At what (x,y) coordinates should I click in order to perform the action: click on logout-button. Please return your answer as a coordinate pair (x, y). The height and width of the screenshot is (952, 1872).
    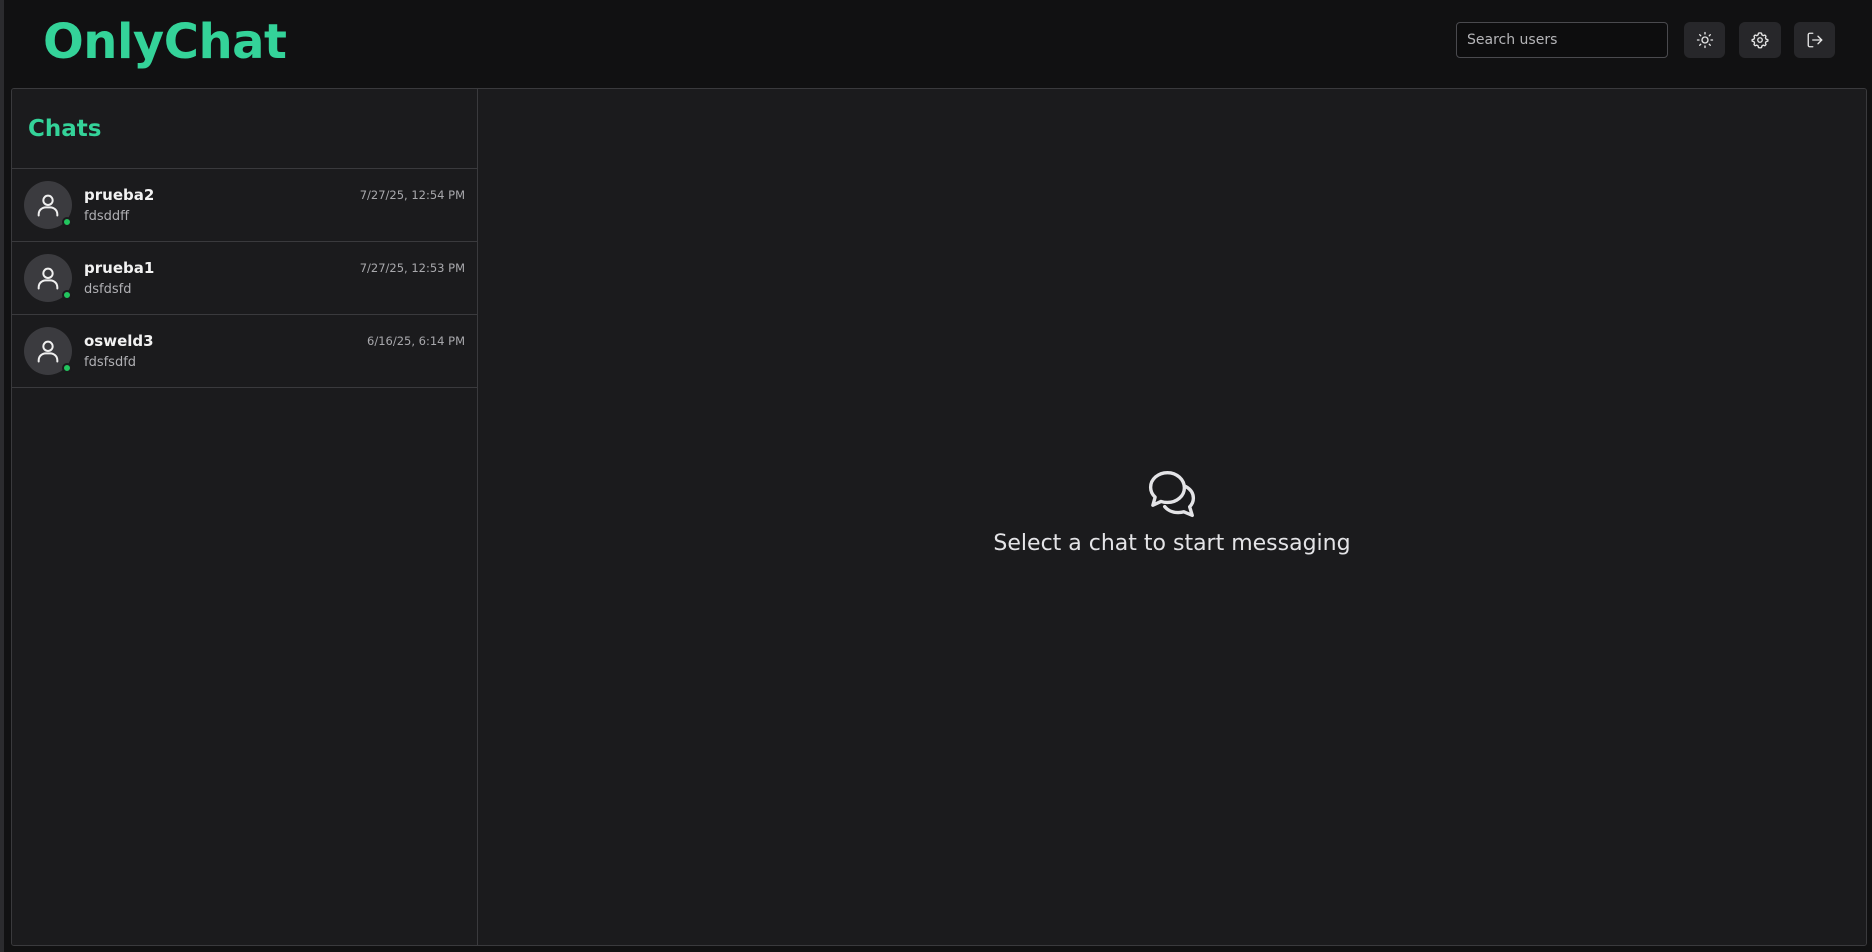
    Looking at the image, I should click on (1814, 40).